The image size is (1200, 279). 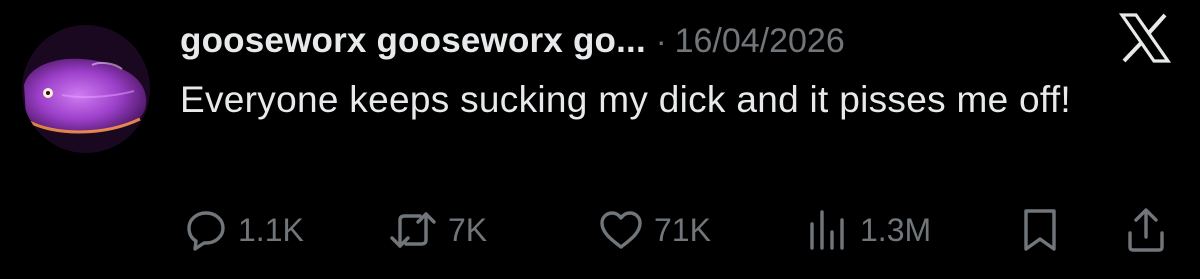 I want to click on share-button, so click(x=1146, y=230).